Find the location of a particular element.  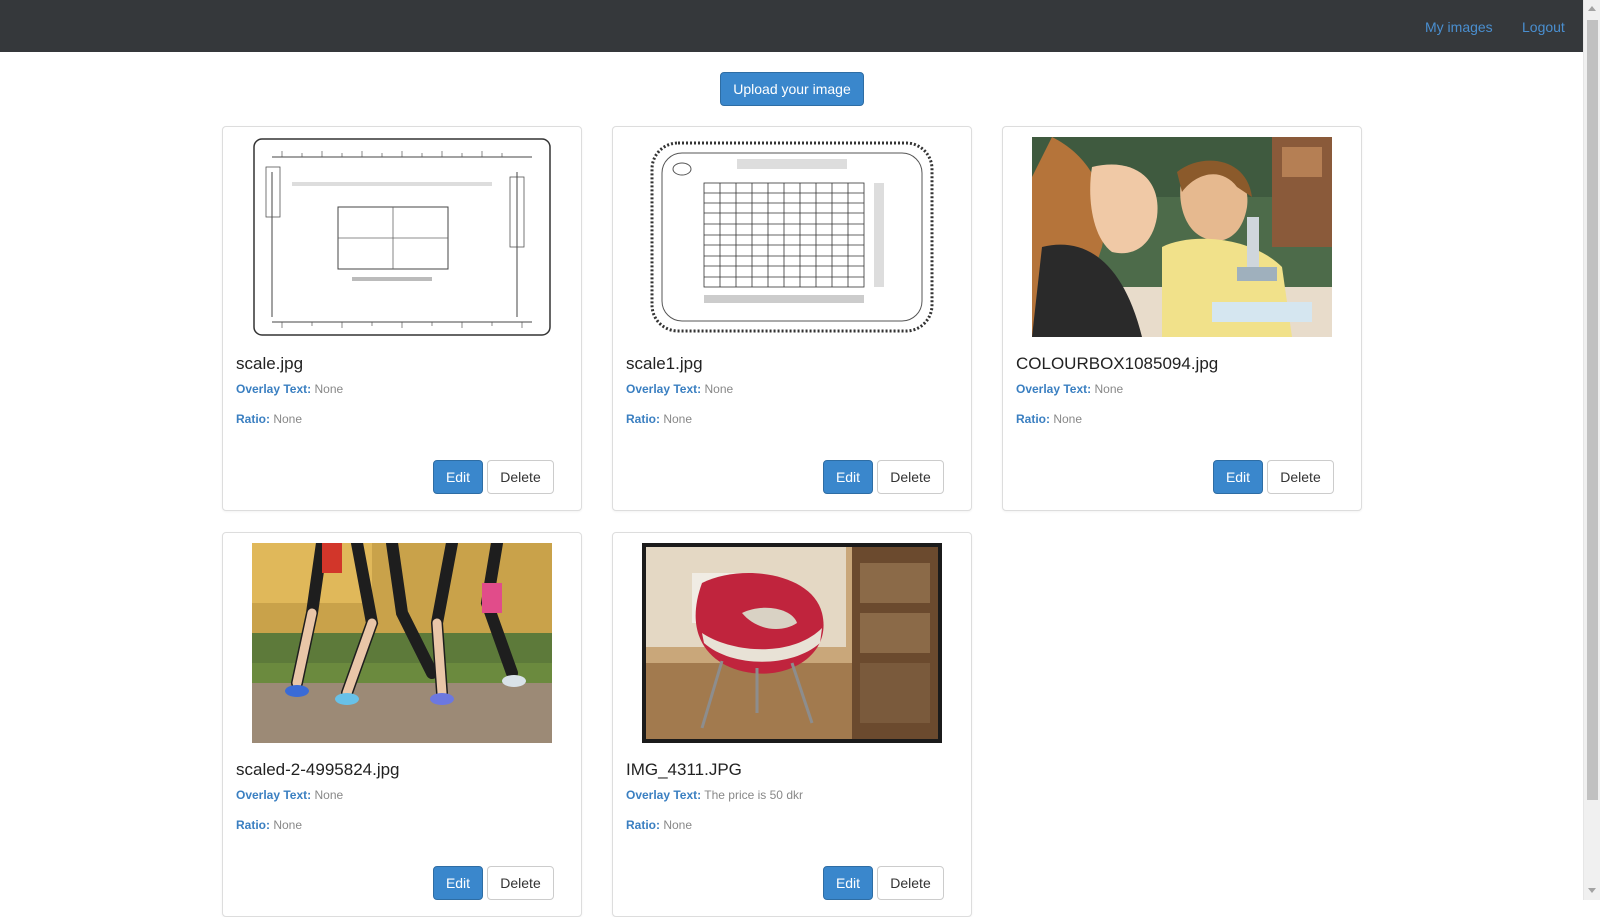

nav-logout-link: Logout is located at coordinates (1543, 27).